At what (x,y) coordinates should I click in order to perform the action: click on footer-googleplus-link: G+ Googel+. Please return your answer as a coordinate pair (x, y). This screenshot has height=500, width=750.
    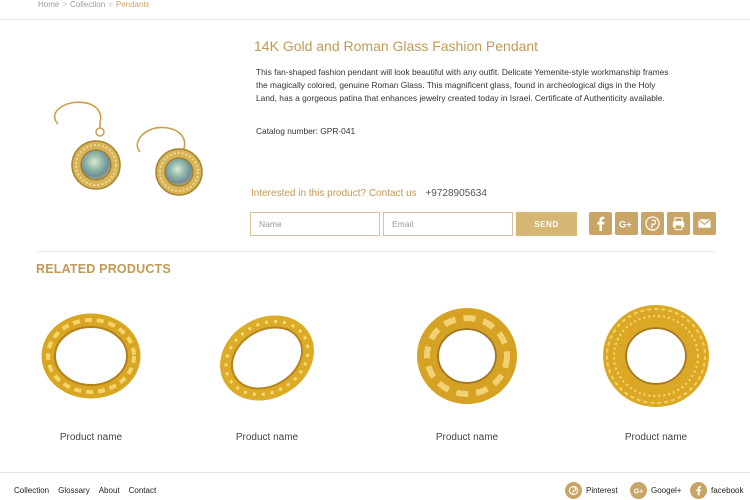
    Looking at the image, I should click on (655, 490).